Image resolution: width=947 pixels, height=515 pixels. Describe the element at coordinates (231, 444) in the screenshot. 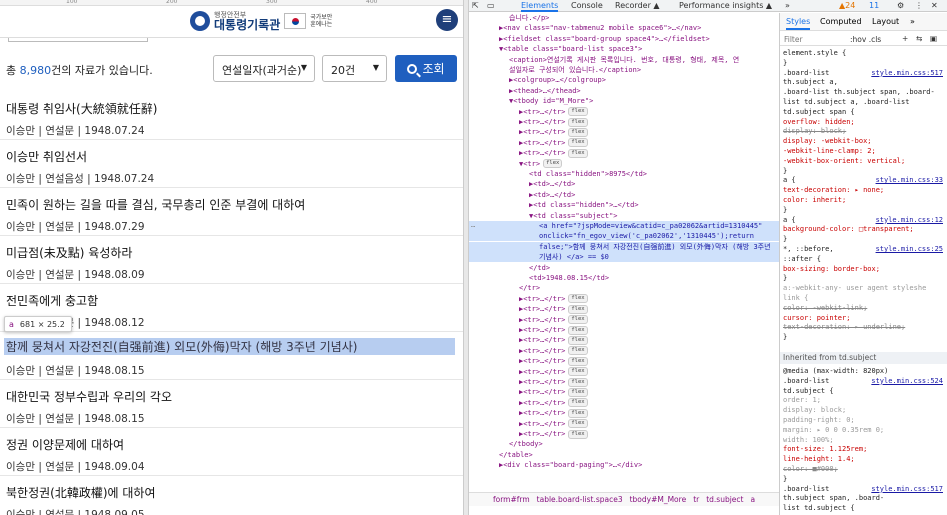

I see `speech-title: 정권 이양문제에 대하여` at that location.